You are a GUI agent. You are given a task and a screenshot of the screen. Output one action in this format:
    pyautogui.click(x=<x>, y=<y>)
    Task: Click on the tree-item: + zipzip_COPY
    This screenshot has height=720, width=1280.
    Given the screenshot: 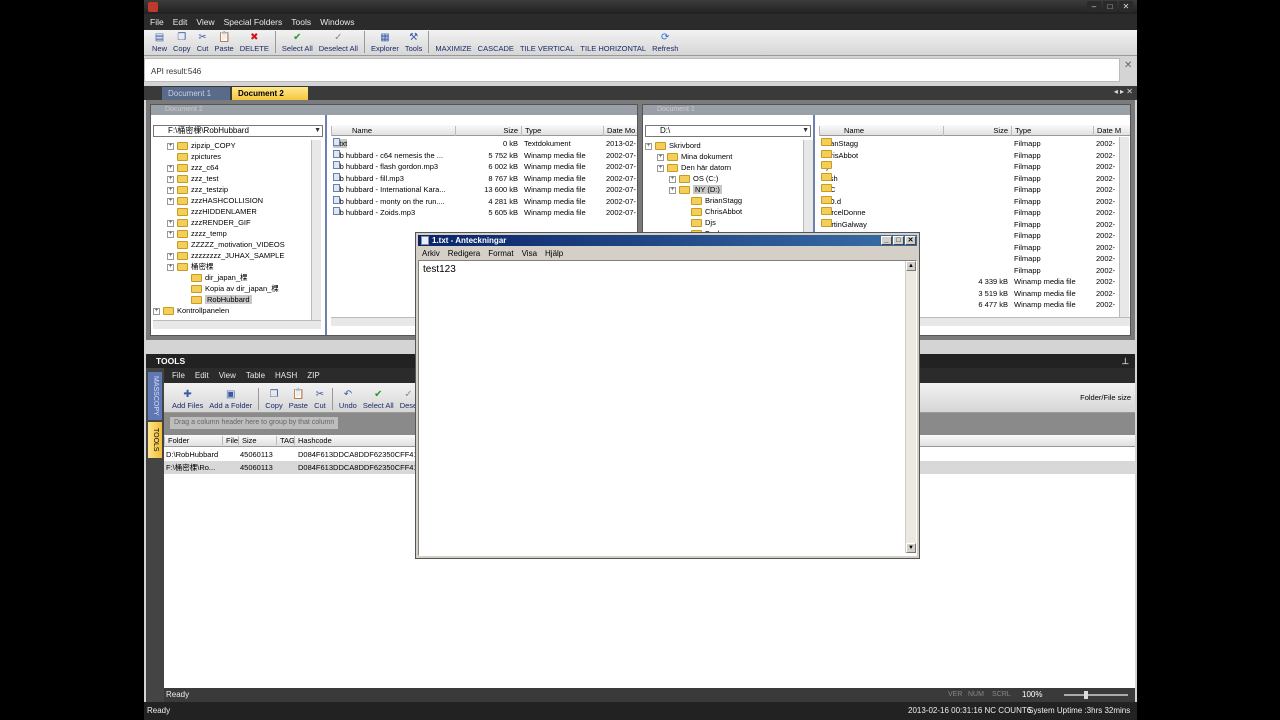 What is the action you would take?
    pyautogui.click(x=201, y=145)
    